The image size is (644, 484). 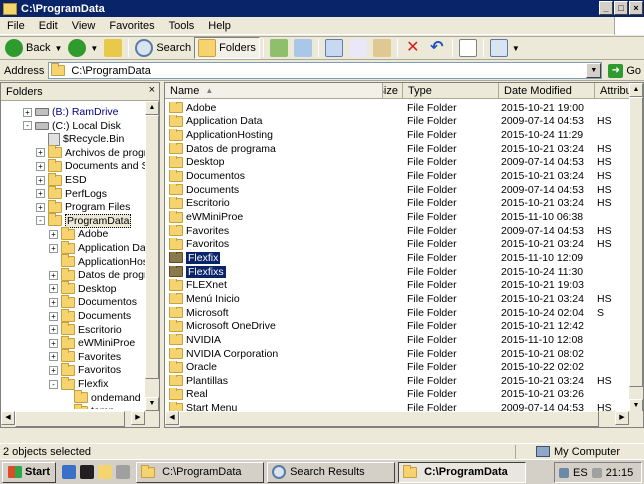 I want to click on table-row: Oracle File Folder 2015-10-22 02:02, so click(x=398, y=367).